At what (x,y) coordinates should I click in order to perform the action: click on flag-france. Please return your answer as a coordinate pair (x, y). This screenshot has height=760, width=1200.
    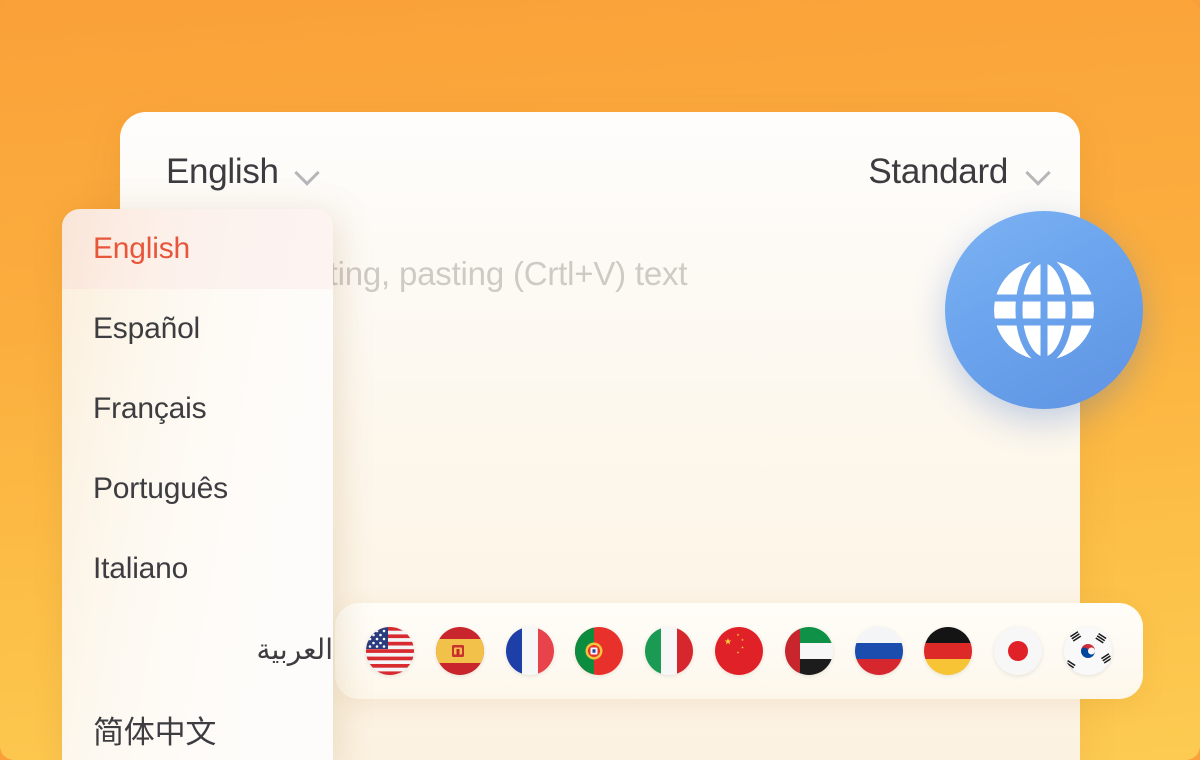
    Looking at the image, I should click on (530, 651).